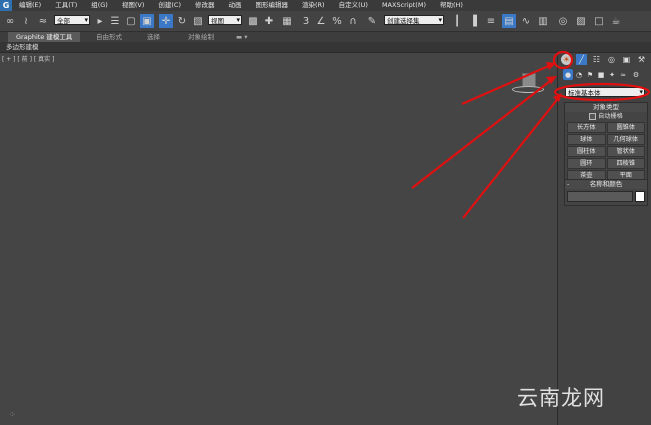 This screenshot has width=651, height=425. Describe the element at coordinates (636, 74) in the screenshot. I see `systems-icon: ⚙` at that location.